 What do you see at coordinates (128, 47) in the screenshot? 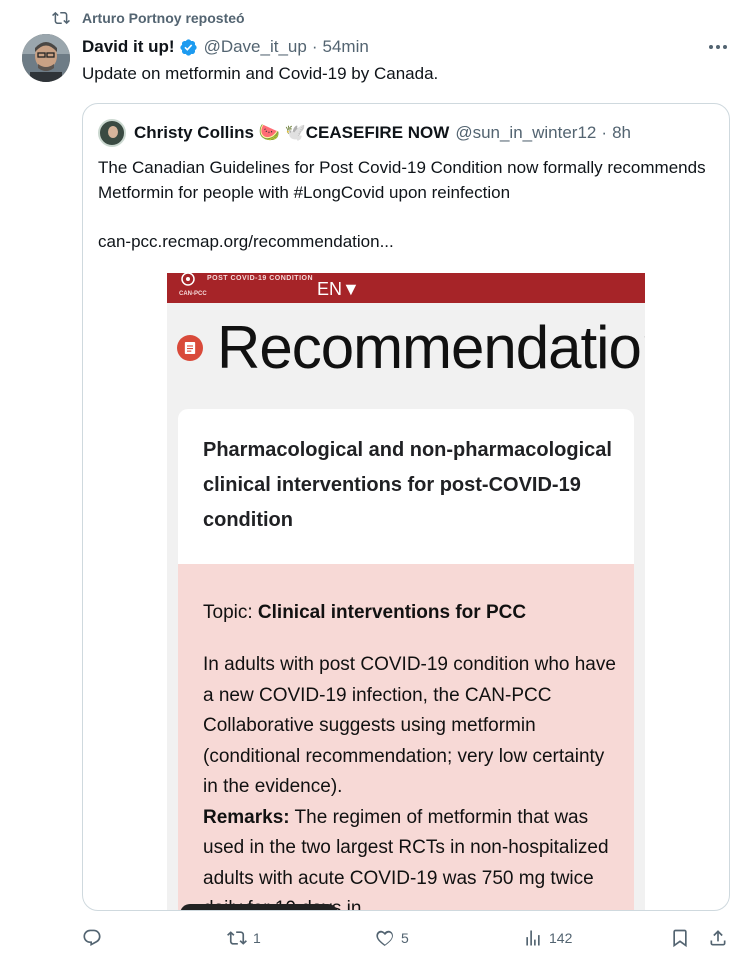
I see `author-name: David it up!` at bounding box center [128, 47].